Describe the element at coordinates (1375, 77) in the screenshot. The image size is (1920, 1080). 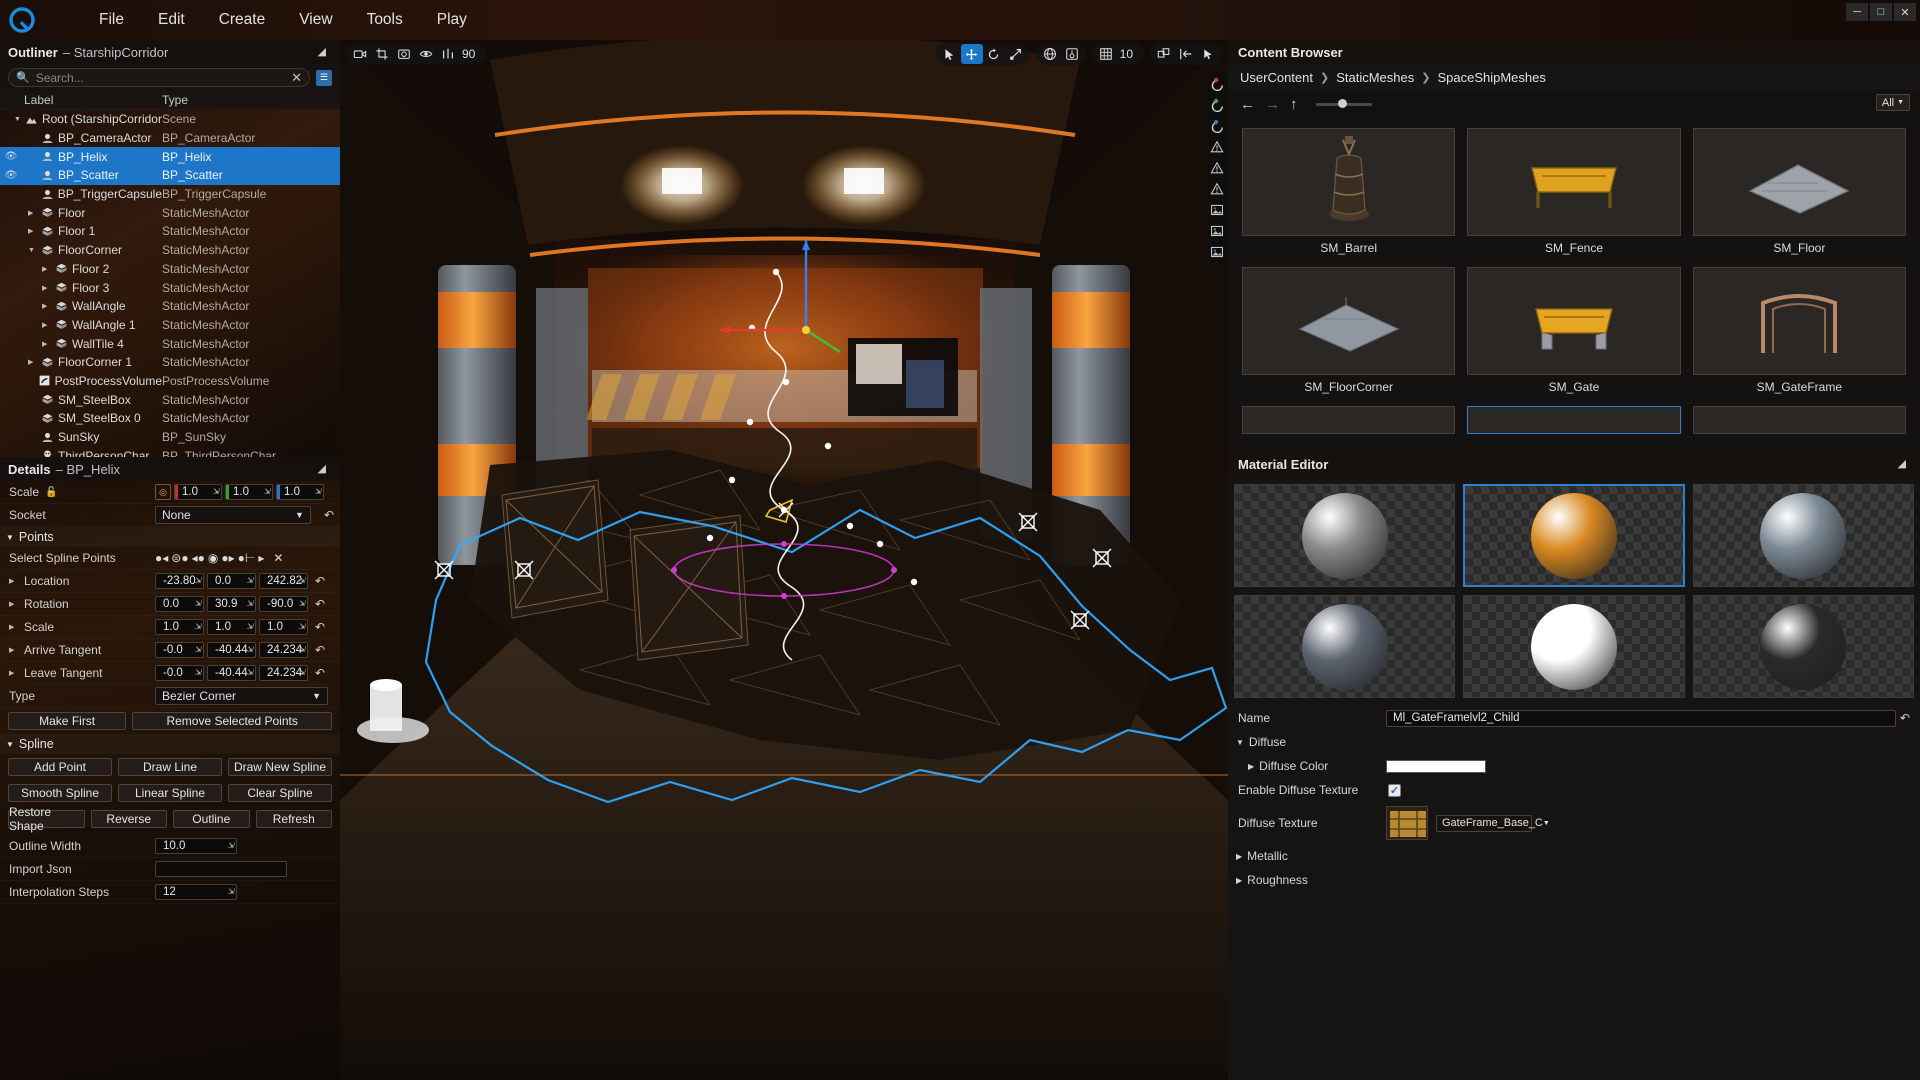
I see `breadcrumb-staticmeshes: StaticMeshes` at that location.